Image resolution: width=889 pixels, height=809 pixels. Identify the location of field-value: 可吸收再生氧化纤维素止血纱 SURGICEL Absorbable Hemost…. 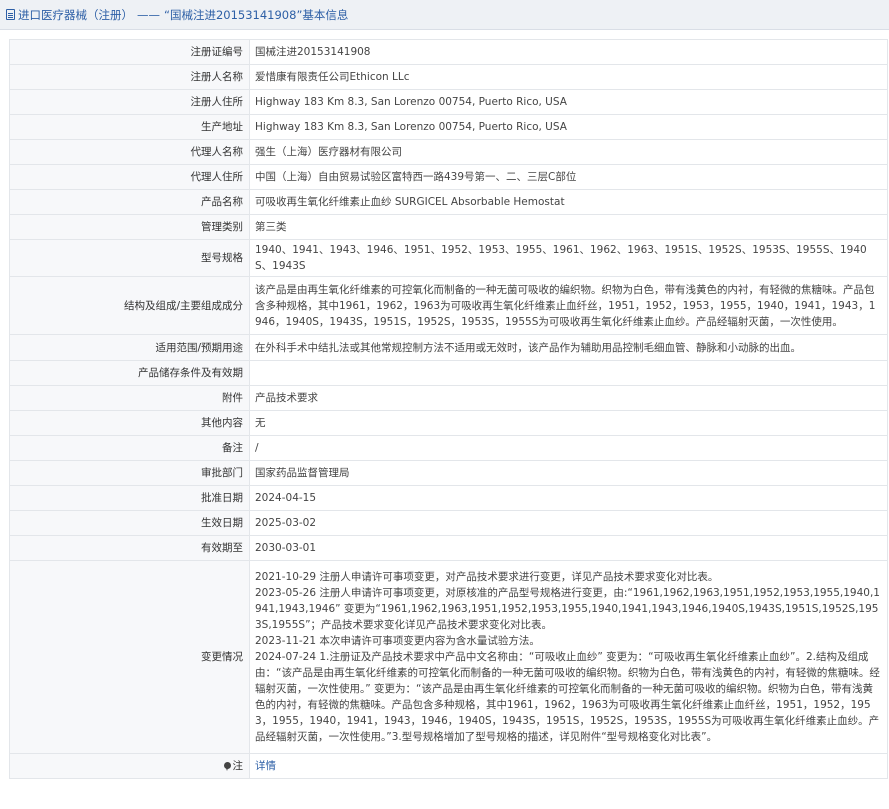
(568, 202).